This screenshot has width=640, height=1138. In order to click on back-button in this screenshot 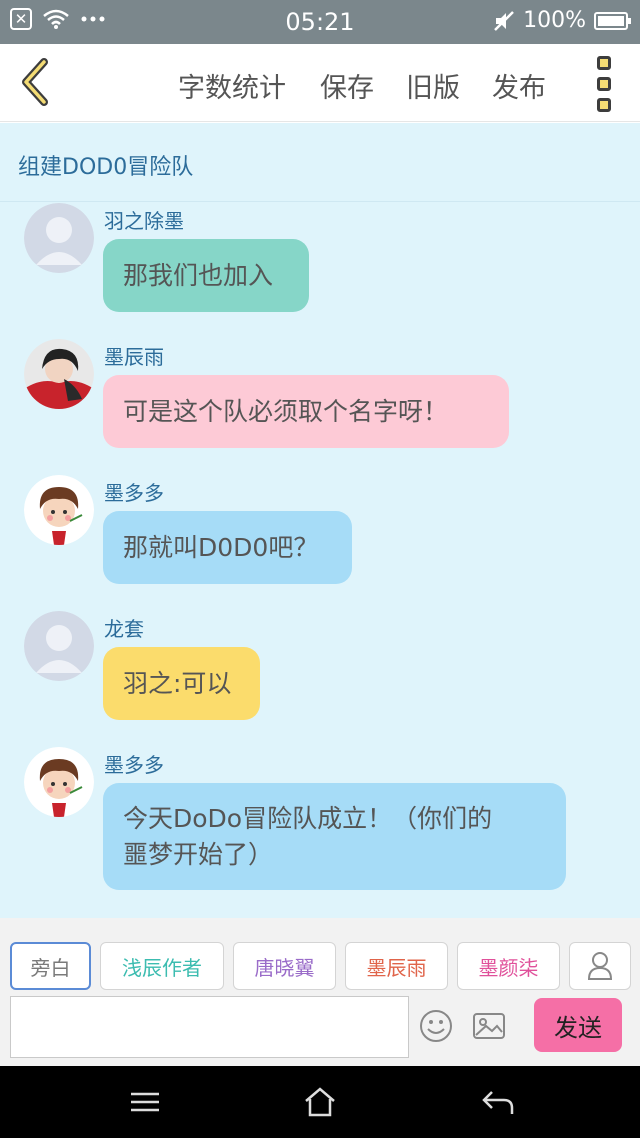, I will do `click(34, 82)`.